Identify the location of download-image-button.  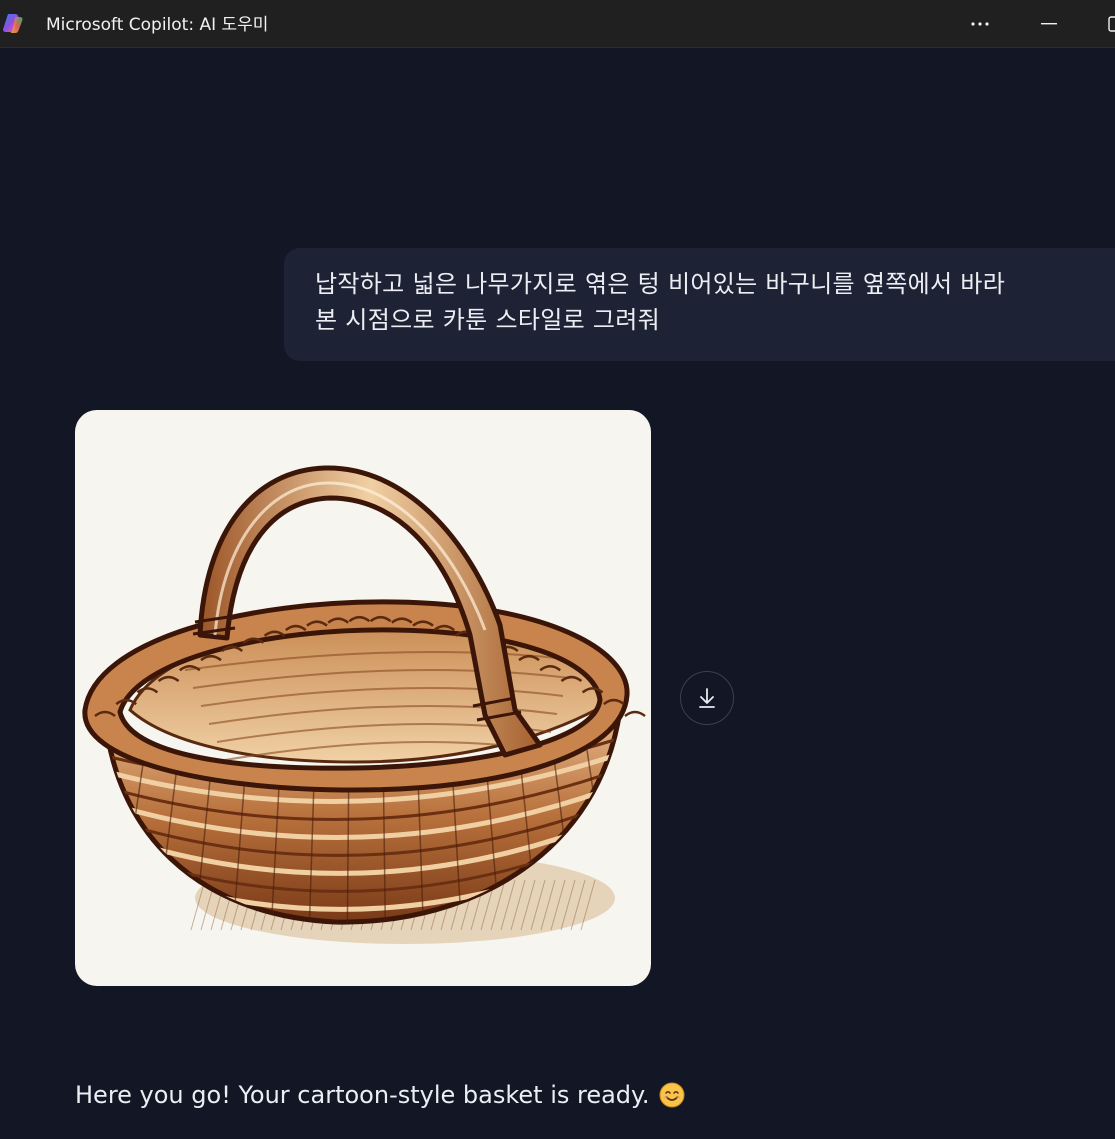
(707, 698).